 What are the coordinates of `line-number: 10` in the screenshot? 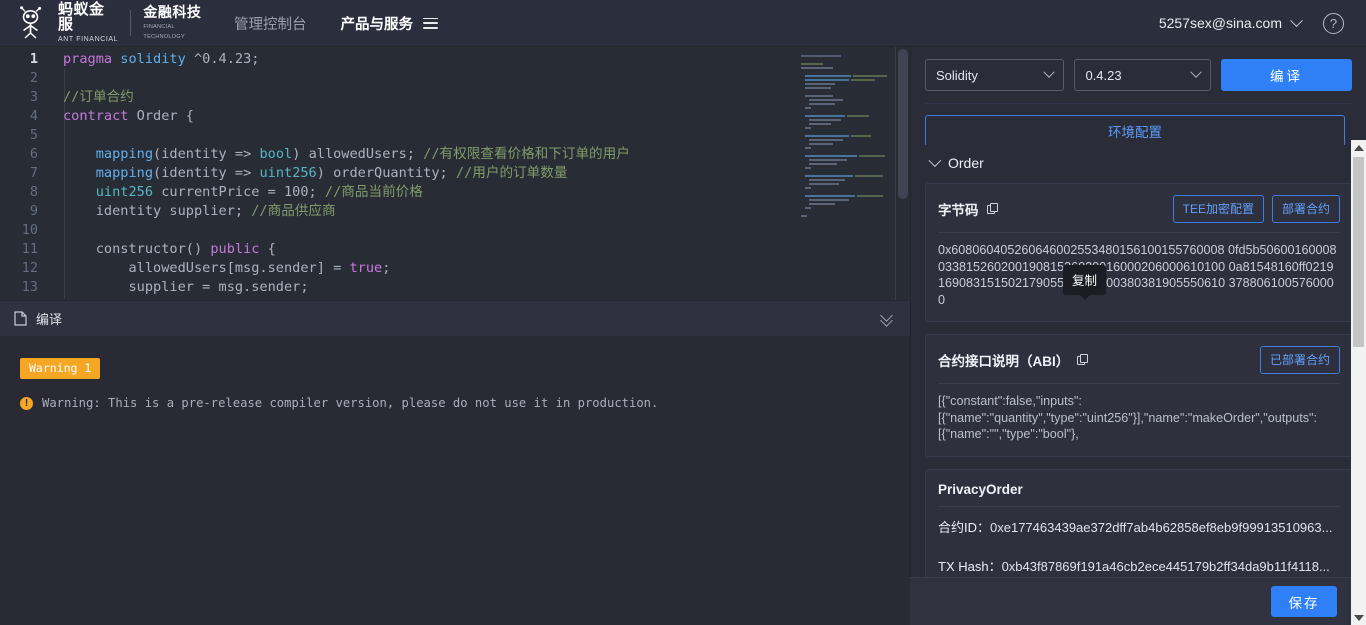 It's located at (29, 230).